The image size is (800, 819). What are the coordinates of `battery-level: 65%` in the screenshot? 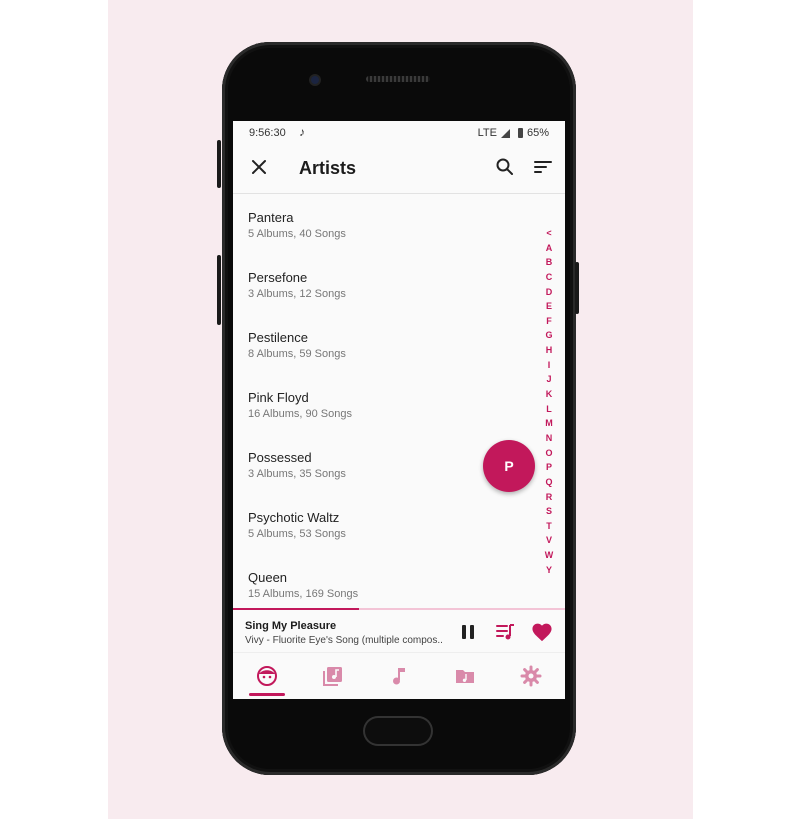 It's located at (537, 133).